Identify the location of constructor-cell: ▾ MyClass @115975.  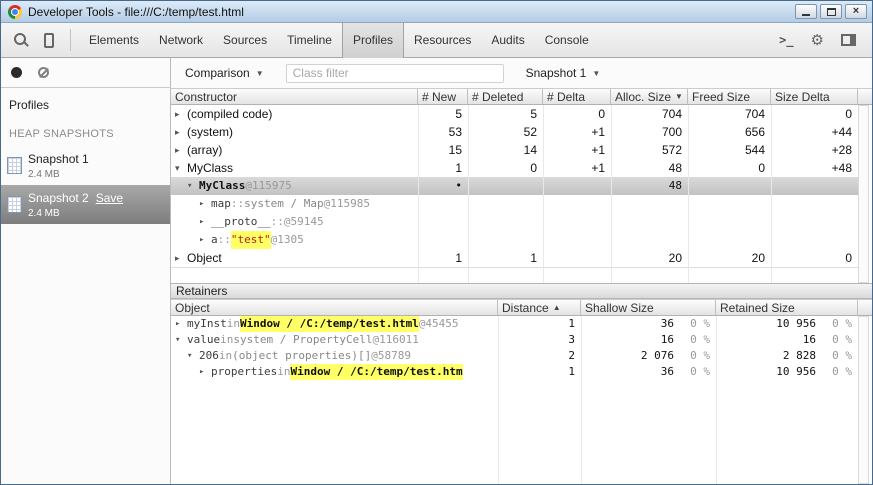
(294, 186).